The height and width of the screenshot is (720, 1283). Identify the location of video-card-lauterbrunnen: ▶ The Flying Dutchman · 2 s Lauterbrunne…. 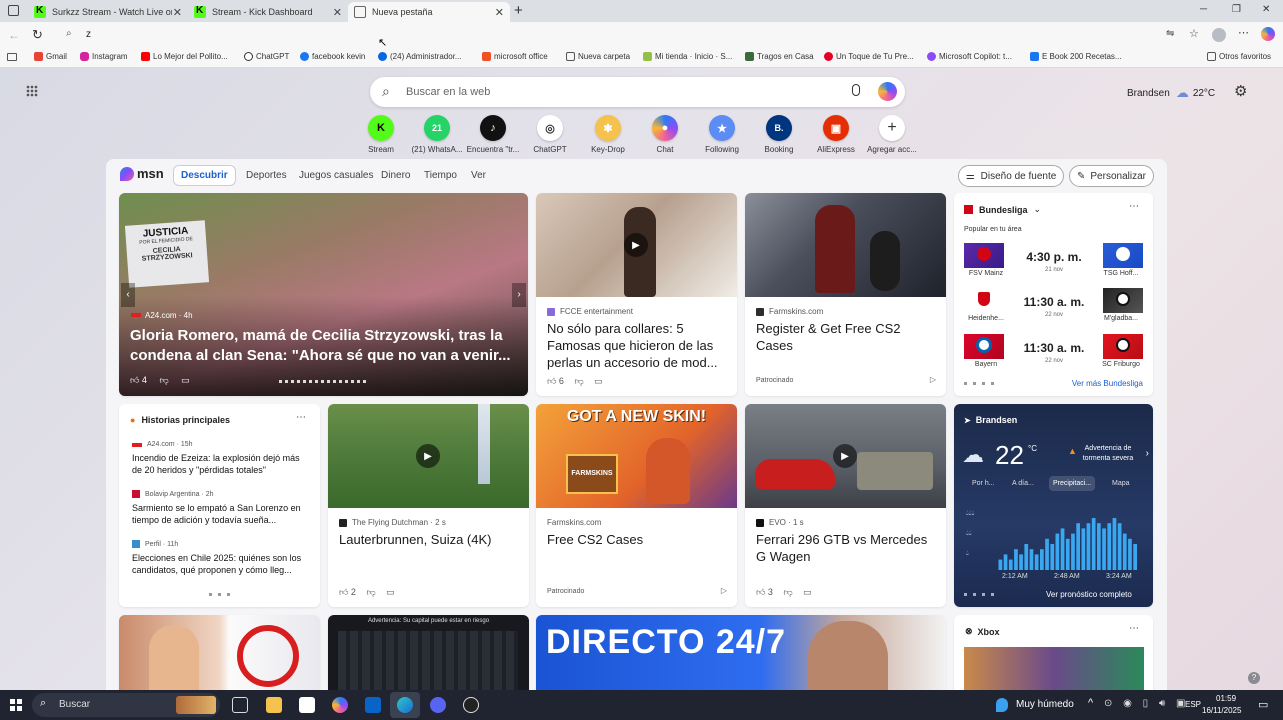
(428, 505).